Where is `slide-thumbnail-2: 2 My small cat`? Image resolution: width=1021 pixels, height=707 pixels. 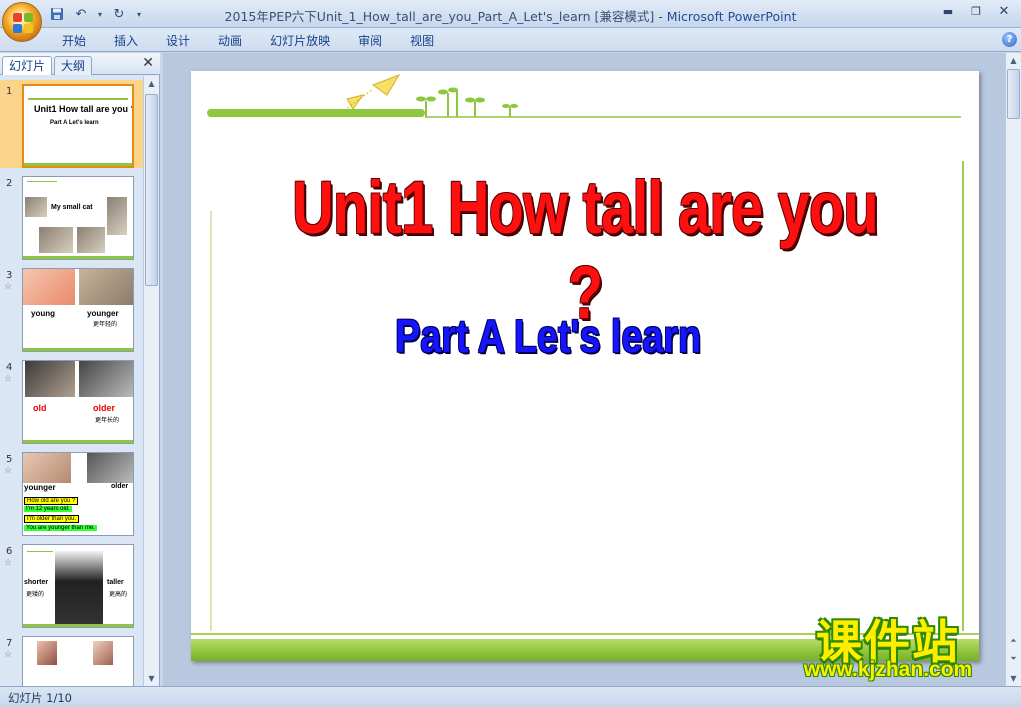
slide-thumbnail-2: 2 My small cat is located at coordinates (71, 216).